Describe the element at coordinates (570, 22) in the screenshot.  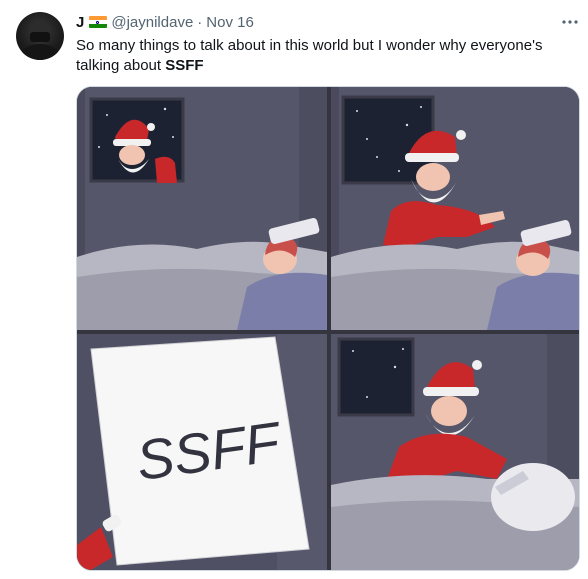
I see `more-options-icon` at that location.